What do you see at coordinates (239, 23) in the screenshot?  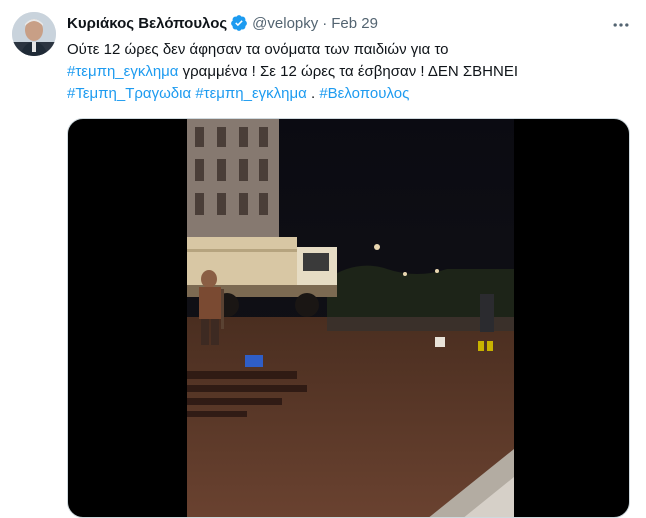 I see `verified-badge-icon` at bounding box center [239, 23].